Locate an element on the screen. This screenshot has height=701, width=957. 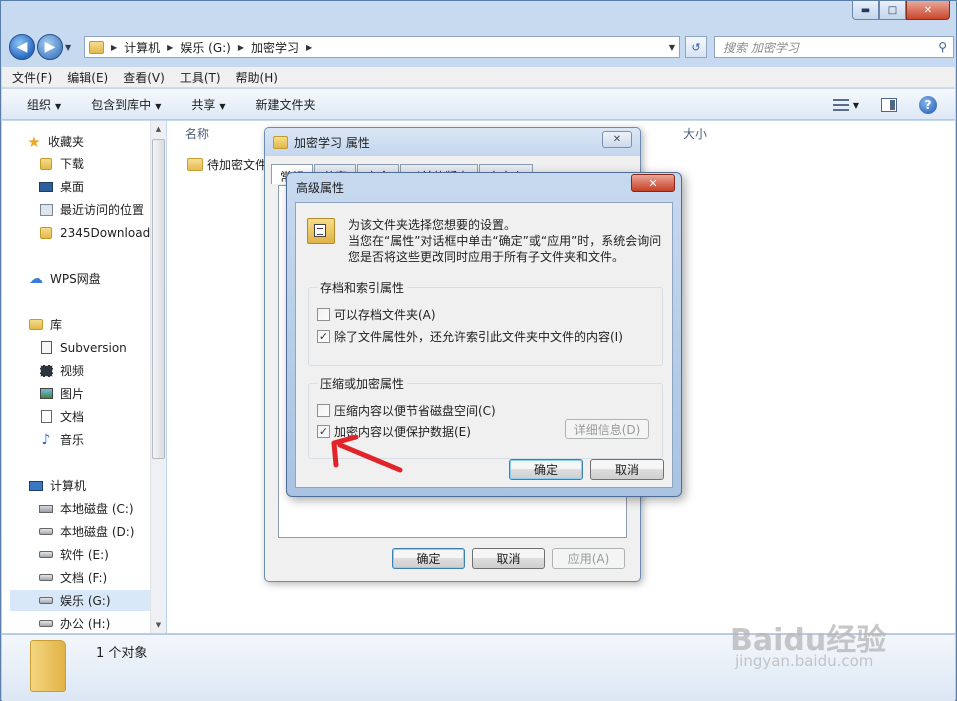
file-row: 待加密文件 is located at coordinates (227, 164).